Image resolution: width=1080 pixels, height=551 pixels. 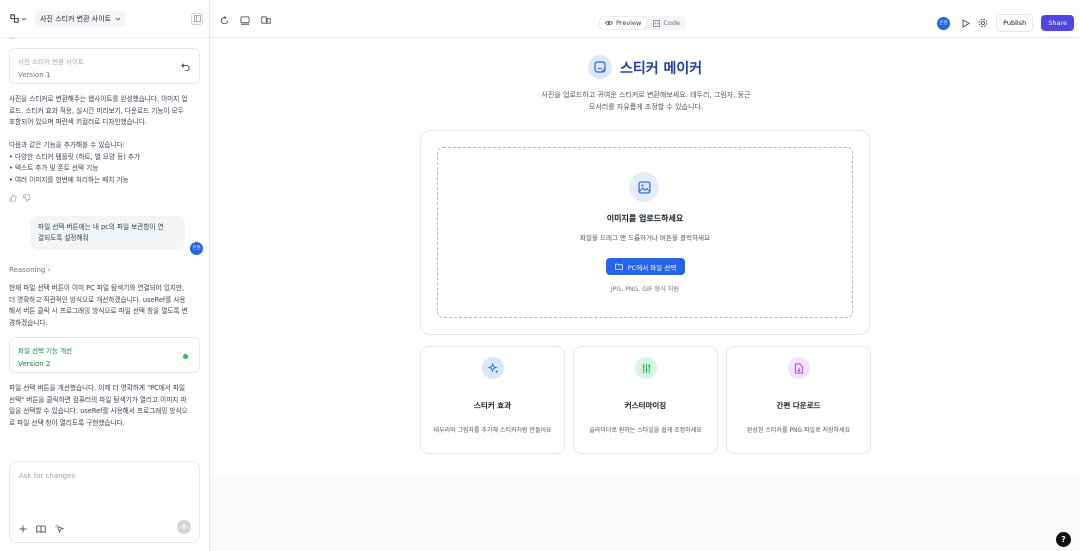 I want to click on reasoning-label: Reasoning, so click(x=27, y=270).